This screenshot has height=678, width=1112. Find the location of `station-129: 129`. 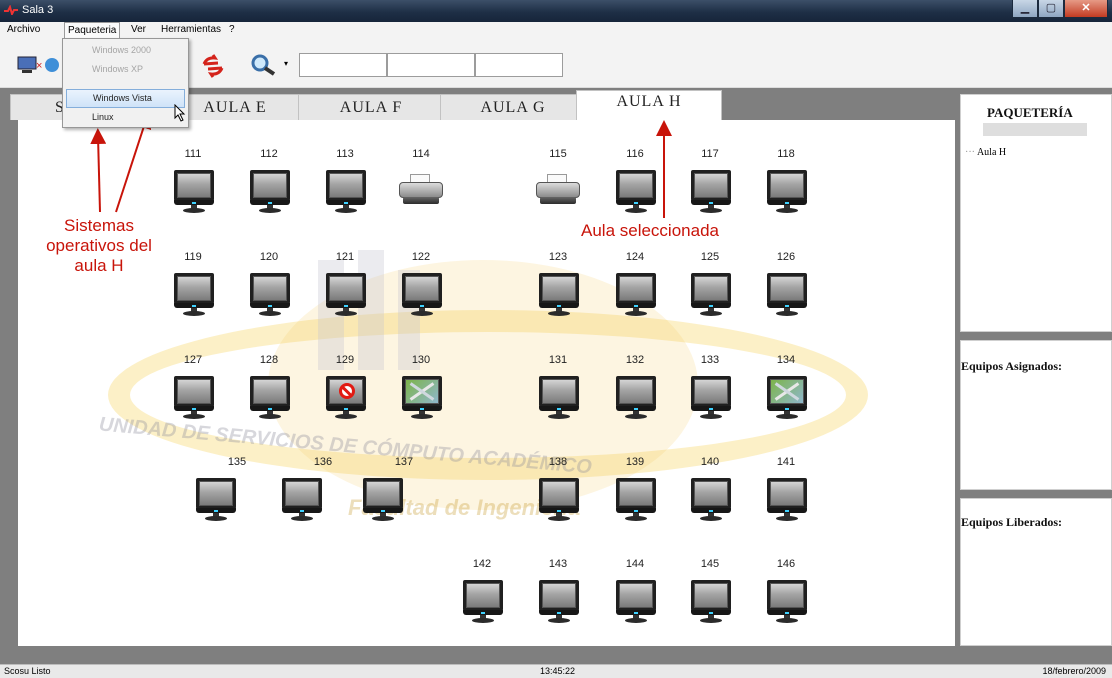

station-129: 129 is located at coordinates (345, 391).